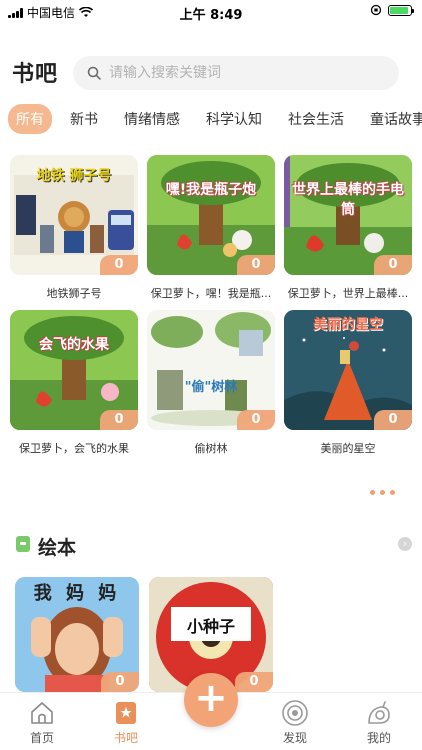 The width and height of the screenshot is (422, 750). What do you see at coordinates (74, 293) in the screenshot?
I see `book-title: 地铁狮子号` at bounding box center [74, 293].